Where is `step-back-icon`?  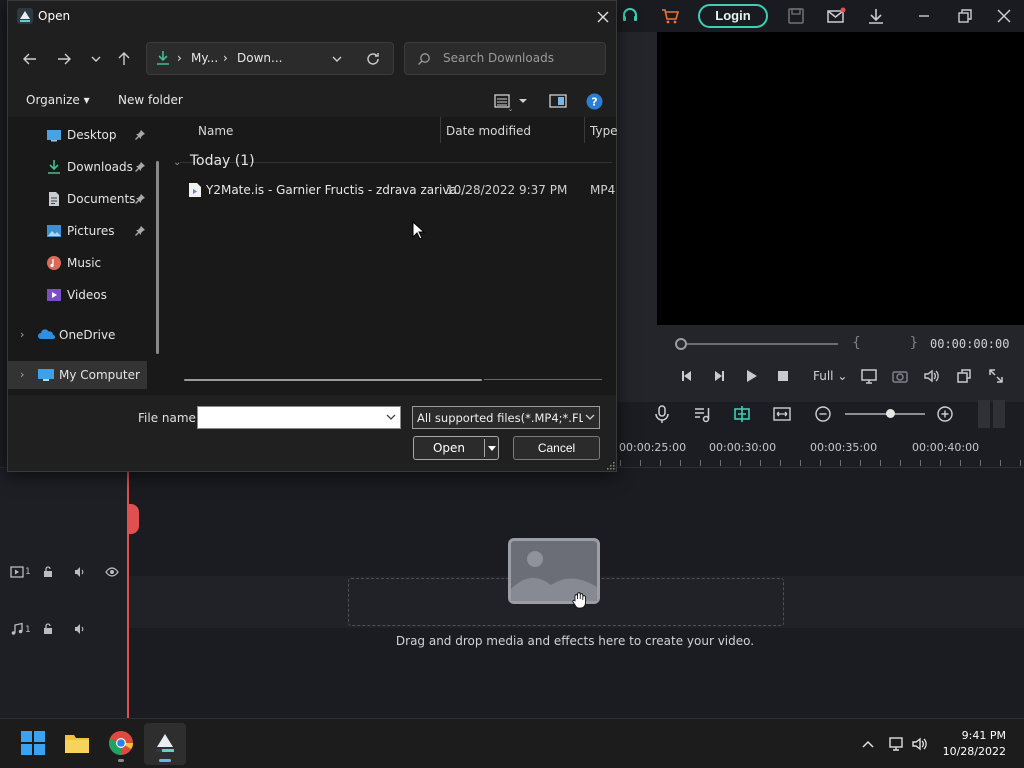 step-back-icon is located at coordinates (687, 376).